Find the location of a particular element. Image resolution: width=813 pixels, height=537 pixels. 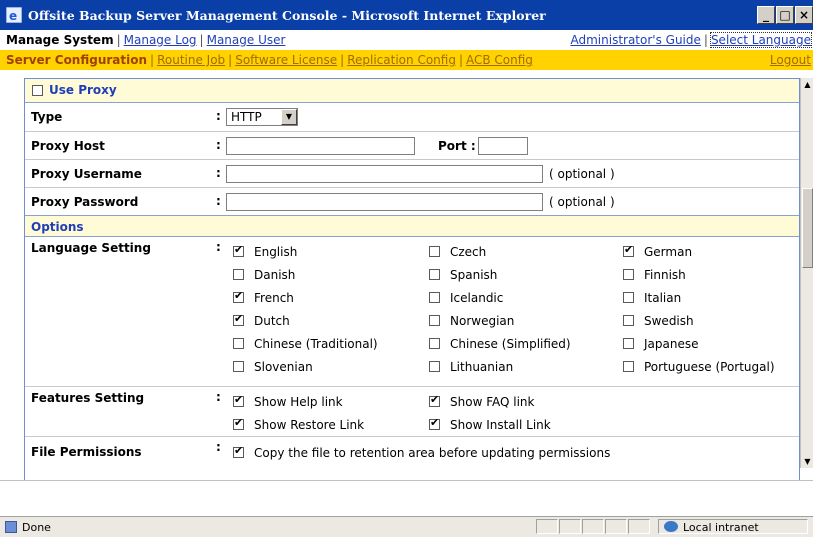

type-label: Type is located at coordinates (47, 117).